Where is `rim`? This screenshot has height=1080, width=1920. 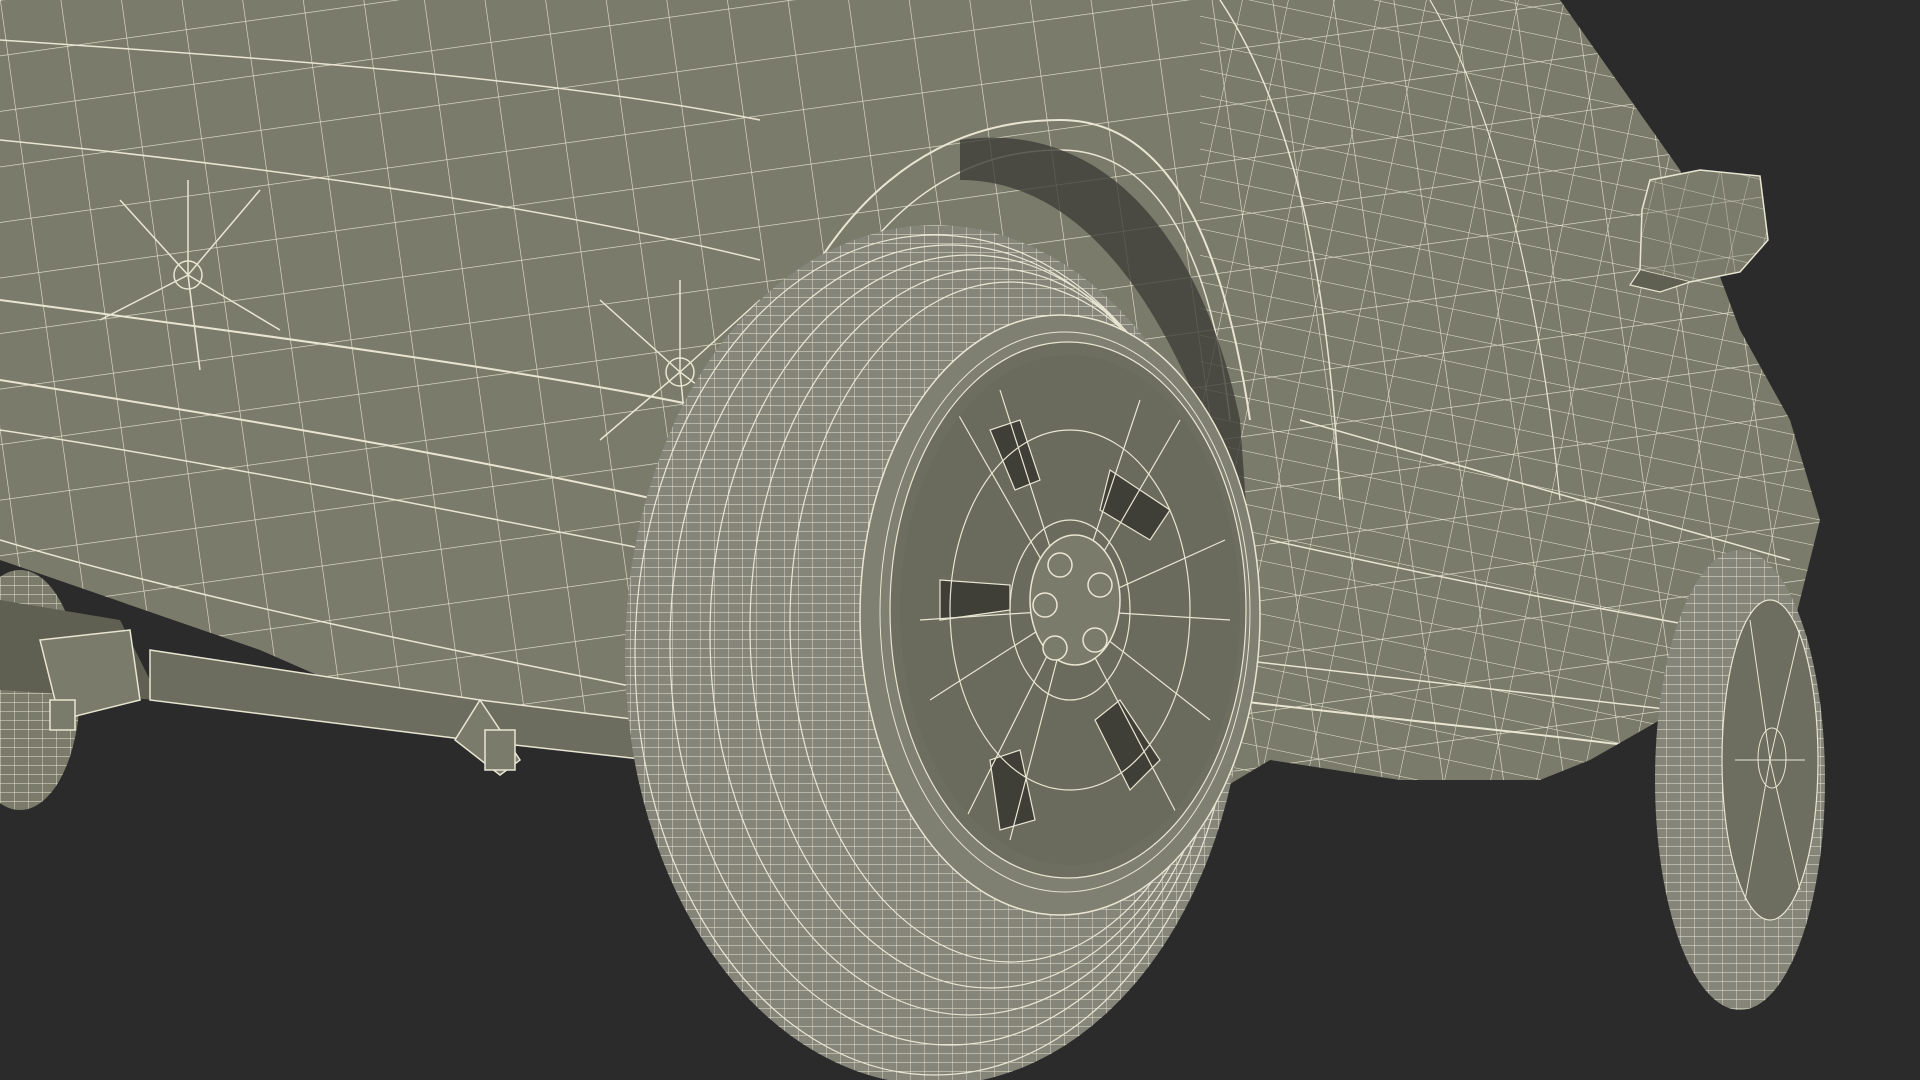
rim is located at coordinates (1070, 610).